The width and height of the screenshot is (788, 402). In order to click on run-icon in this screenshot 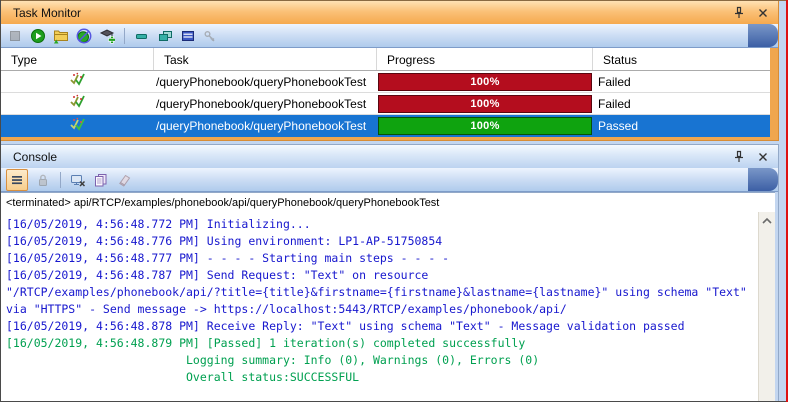, I will do `click(38, 36)`.